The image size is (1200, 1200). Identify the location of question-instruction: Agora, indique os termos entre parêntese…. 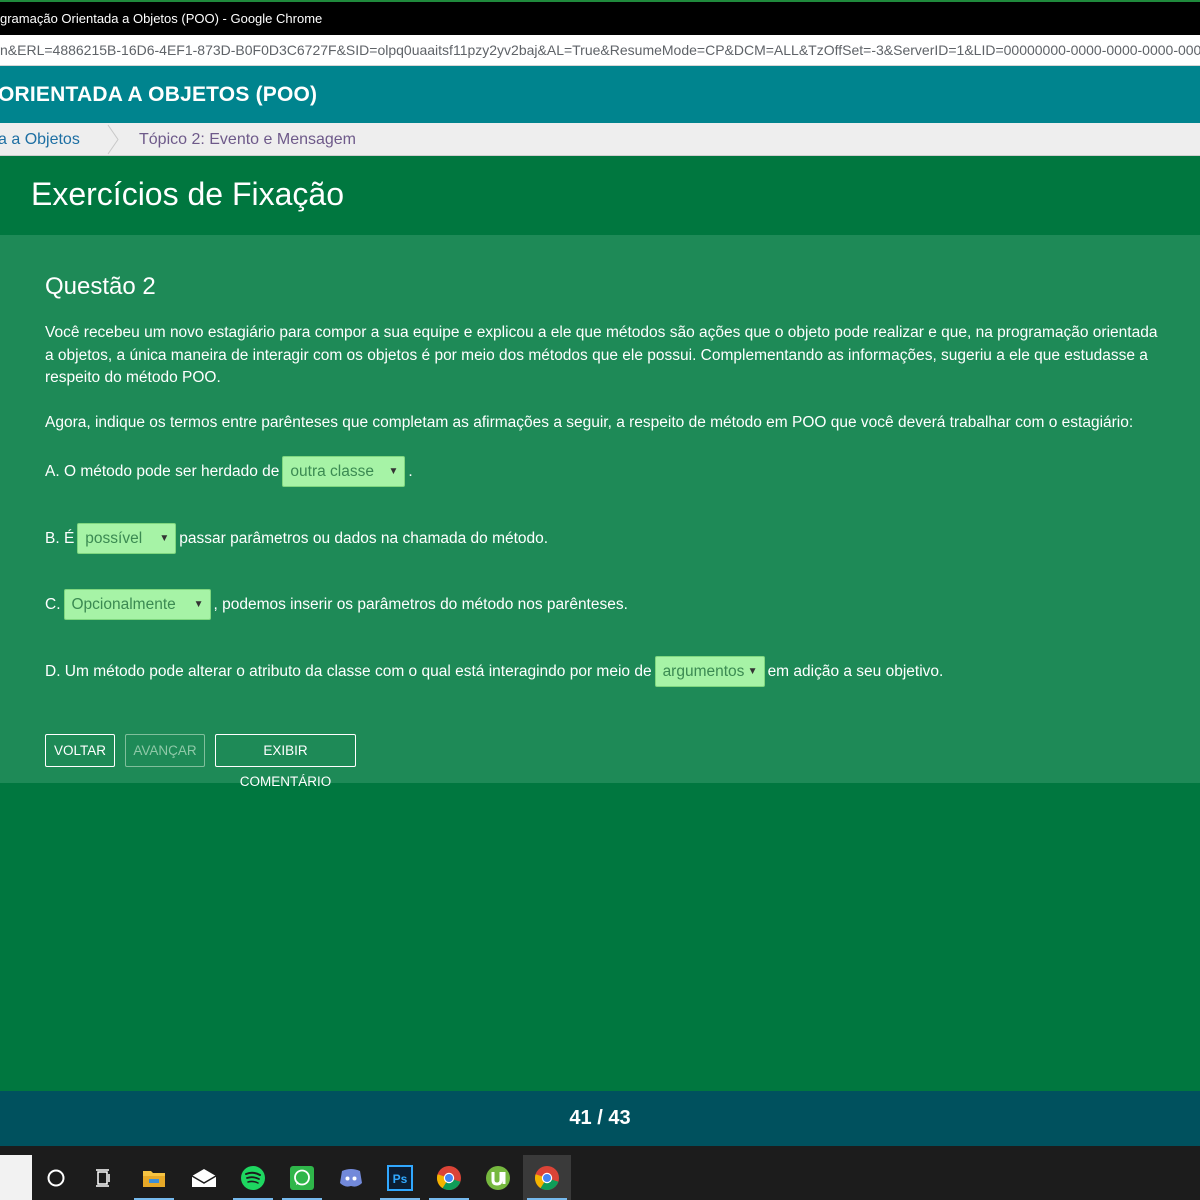
(589, 422).